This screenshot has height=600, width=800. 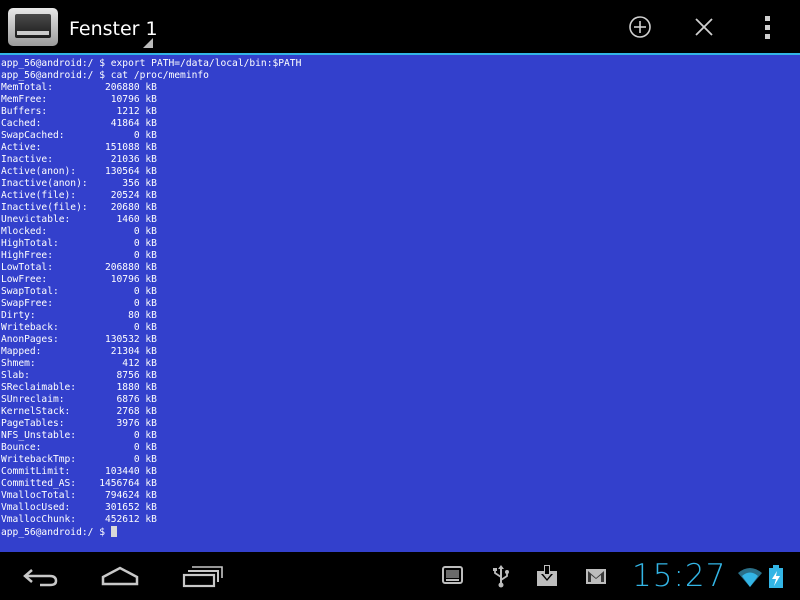 What do you see at coordinates (400, 27) in the screenshot?
I see `action-bar: Fenster 1` at bounding box center [400, 27].